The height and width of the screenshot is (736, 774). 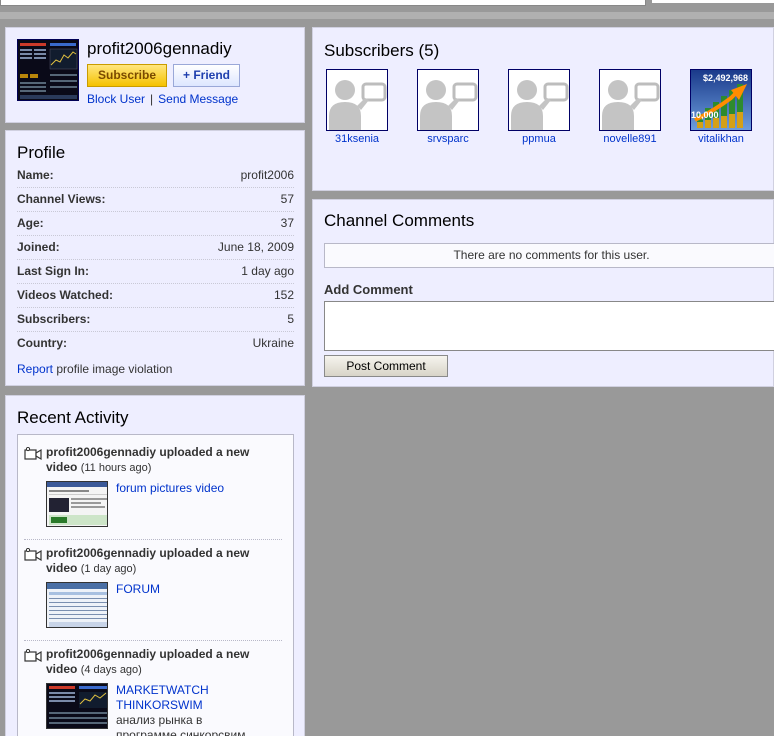 What do you see at coordinates (705, 115) in the screenshot?
I see `image-caption-left: 10,000` at bounding box center [705, 115].